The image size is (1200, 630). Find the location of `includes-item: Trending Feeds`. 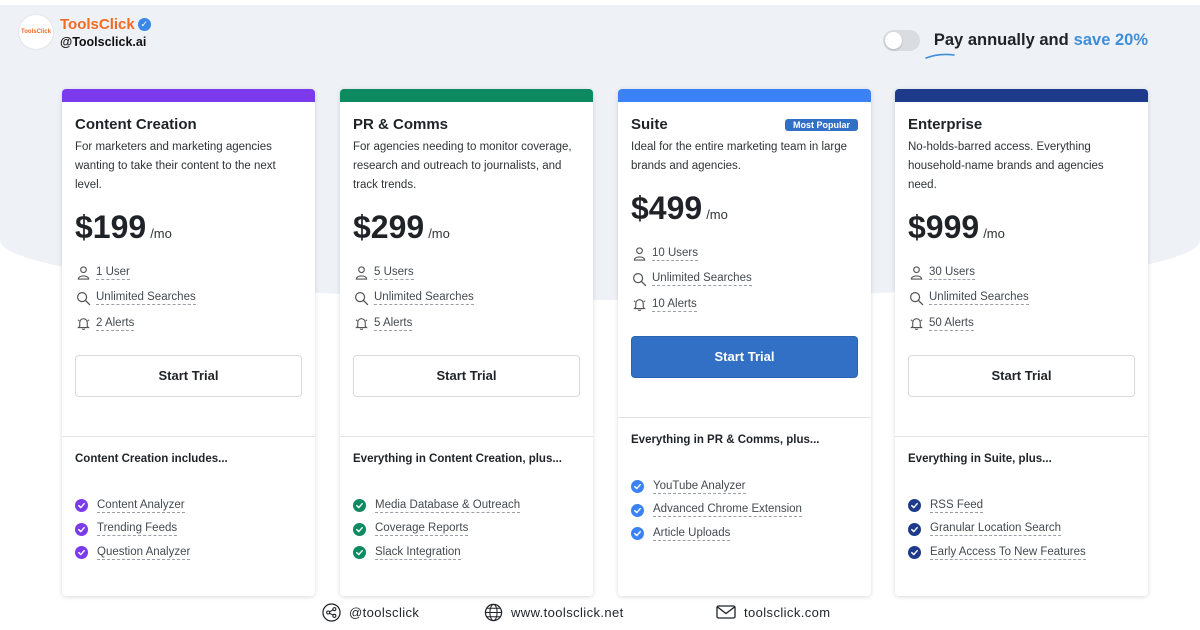

includes-item: Trending Feeds is located at coordinates (132, 530).